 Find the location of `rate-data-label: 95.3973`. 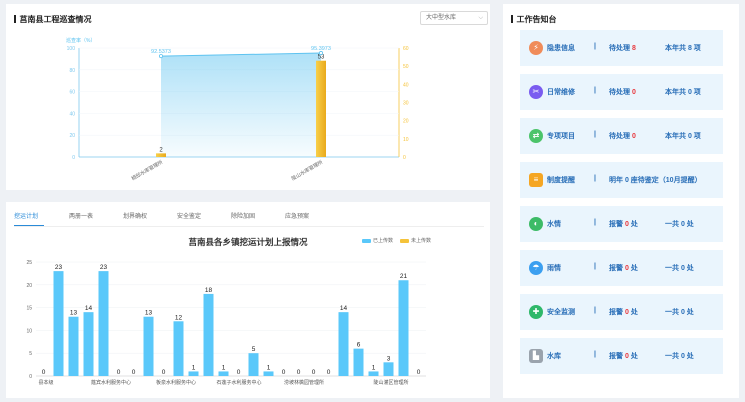

rate-data-label: 95.3973 is located at coordinates (321, 49).